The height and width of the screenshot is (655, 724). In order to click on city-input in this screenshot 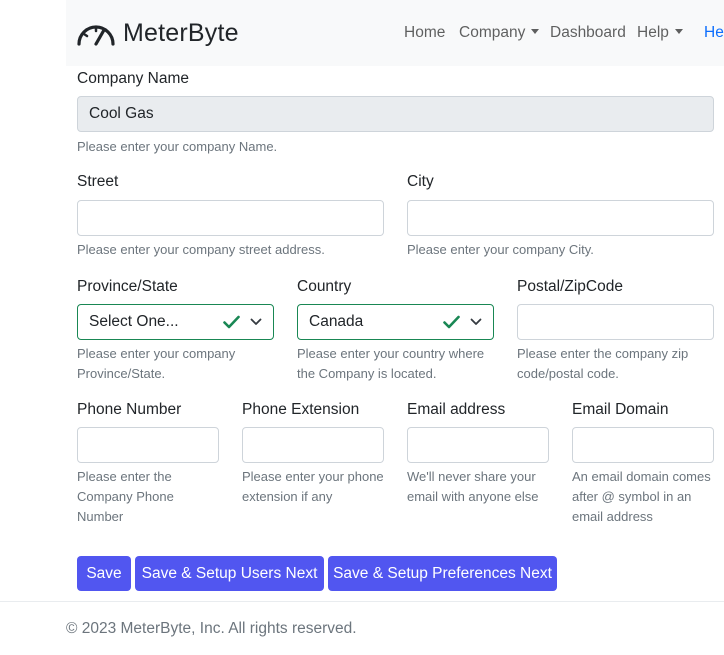, I will do `click(560, 218)`.